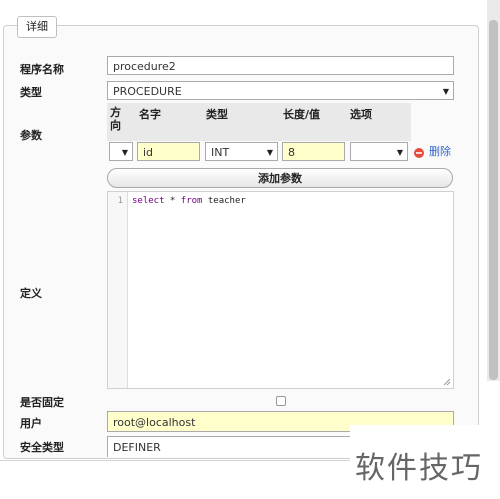 This screenshot has height=499, width=500. I want to click on type-select: PROCEDURE ▼, so click(280, 90).